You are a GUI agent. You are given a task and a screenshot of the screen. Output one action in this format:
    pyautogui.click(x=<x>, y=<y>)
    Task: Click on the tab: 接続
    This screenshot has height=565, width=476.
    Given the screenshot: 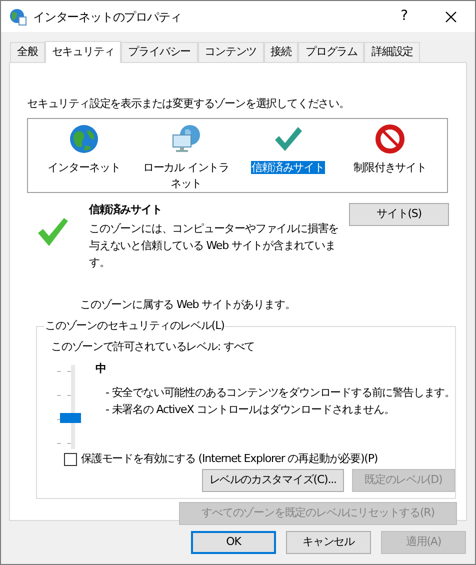 What is the action you would take?
    pyautogui.click(x=281, y=52)
    